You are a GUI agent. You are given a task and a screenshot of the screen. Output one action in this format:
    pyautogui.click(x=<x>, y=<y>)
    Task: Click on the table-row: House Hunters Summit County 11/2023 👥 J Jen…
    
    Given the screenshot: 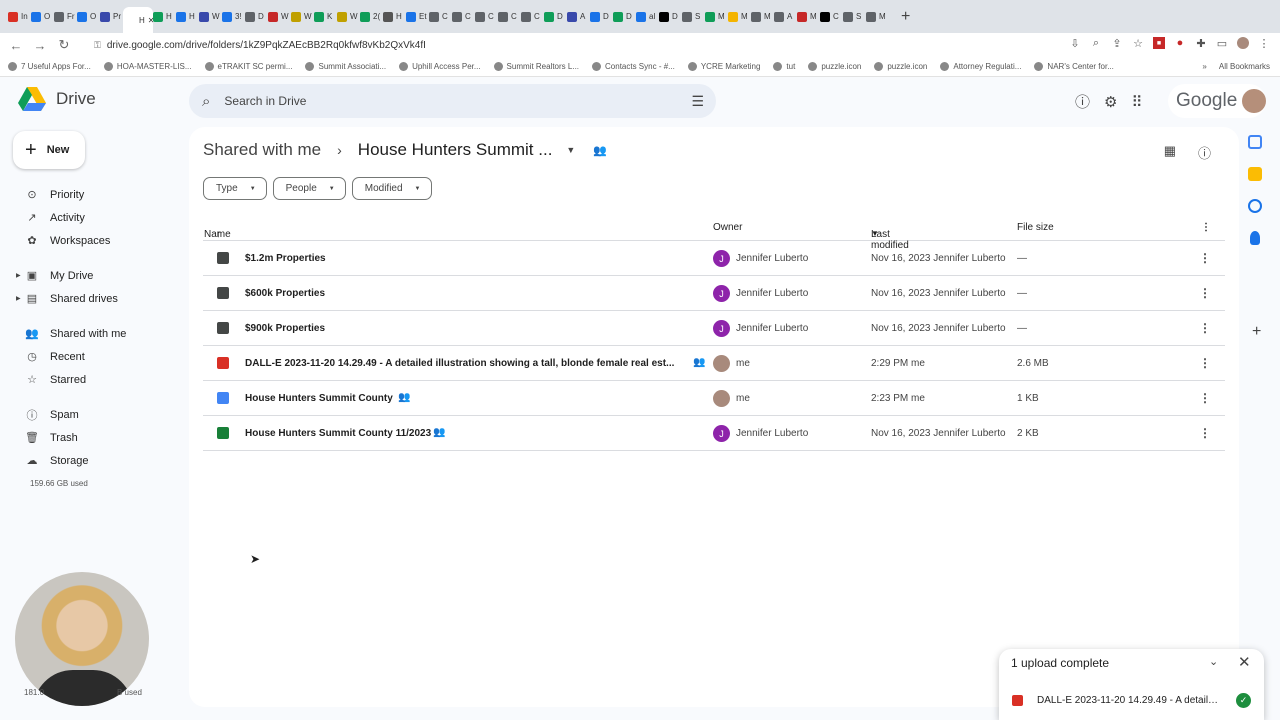 What is the action you would take?
    pyautogui.click(x=714, y=433)
    